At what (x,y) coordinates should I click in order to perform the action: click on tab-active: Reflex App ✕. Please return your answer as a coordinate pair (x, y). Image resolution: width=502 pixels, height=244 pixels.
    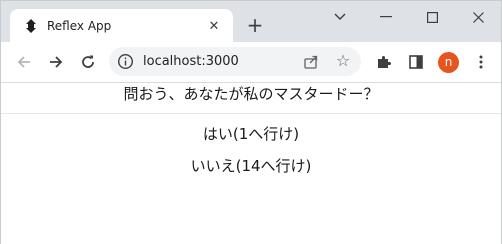
    Looking at the image, I should click on (121, 25).